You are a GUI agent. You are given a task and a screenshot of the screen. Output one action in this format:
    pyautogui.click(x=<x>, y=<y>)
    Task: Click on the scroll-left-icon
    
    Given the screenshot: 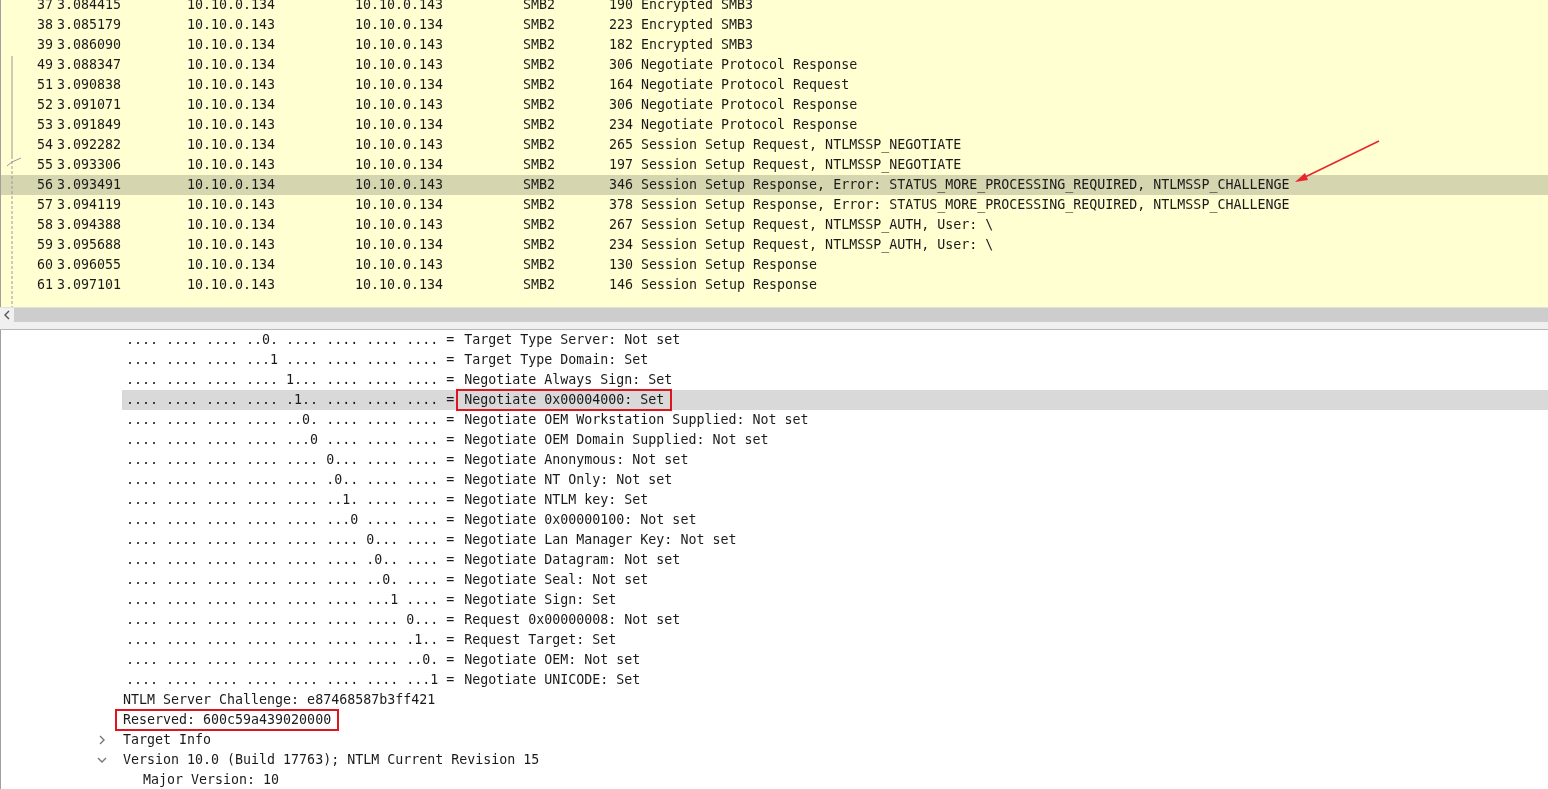 What is the action you would take?
    pyautogui.click(x=7, y=315)
    